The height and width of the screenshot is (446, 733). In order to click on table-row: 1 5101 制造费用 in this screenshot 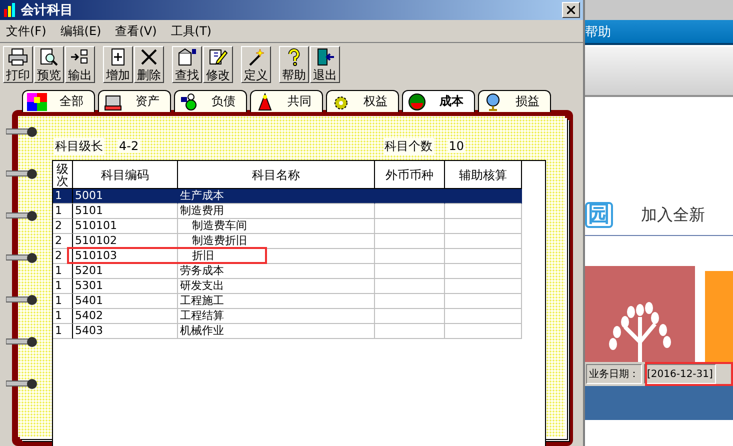, I will do `click(299, 211)`.